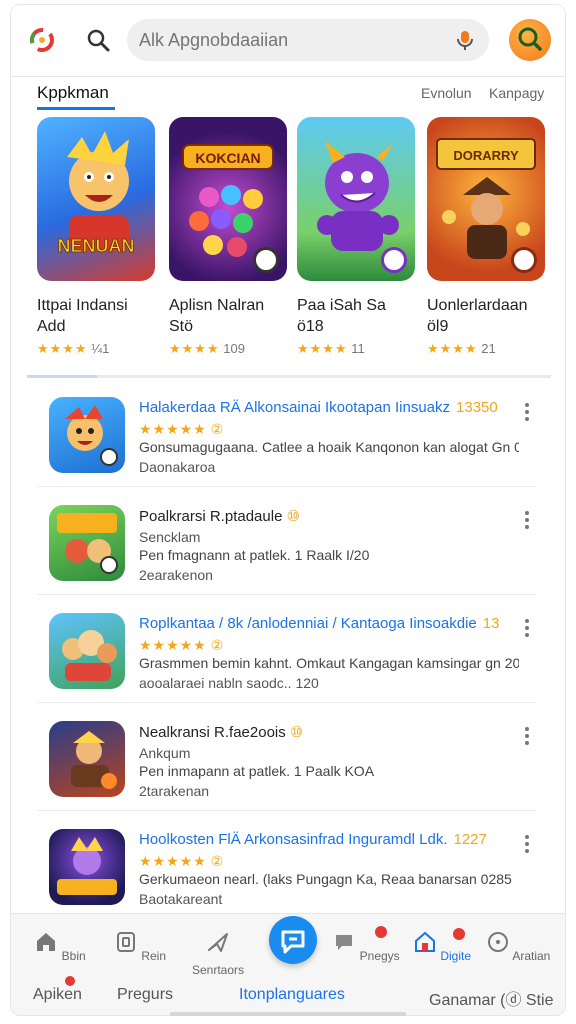 The height and width of the screenshot is (1024, 576). What do you see at coordinates (100, 348) in the screenshot?
I see `rating-count: ¼1` at bounding box center [100, 348].